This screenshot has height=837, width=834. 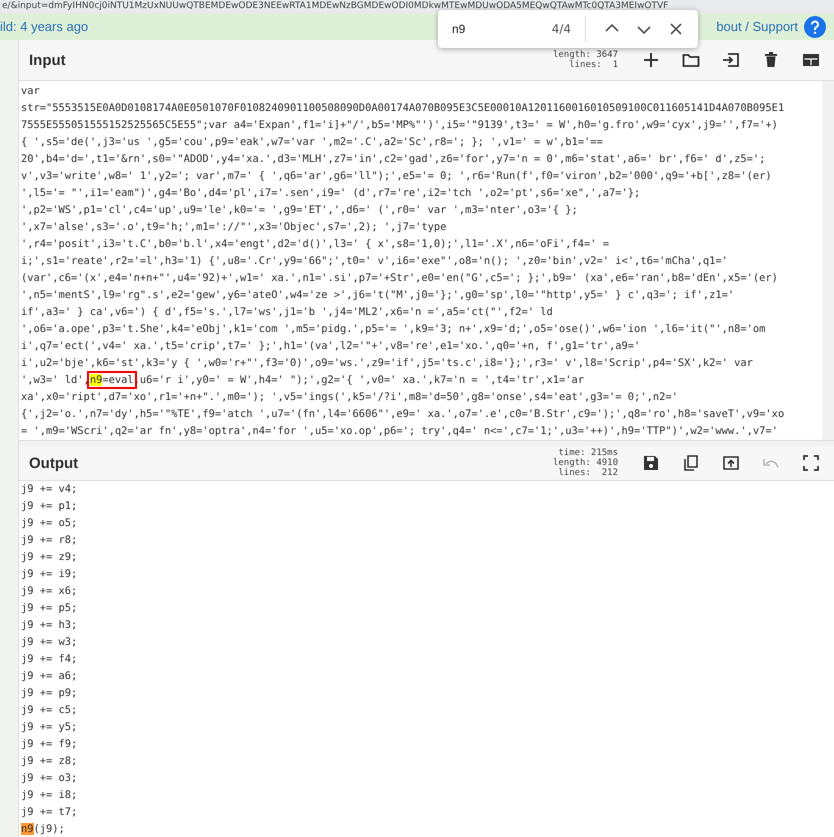 I want to click on code-text: var, so click(x=30, y=91).